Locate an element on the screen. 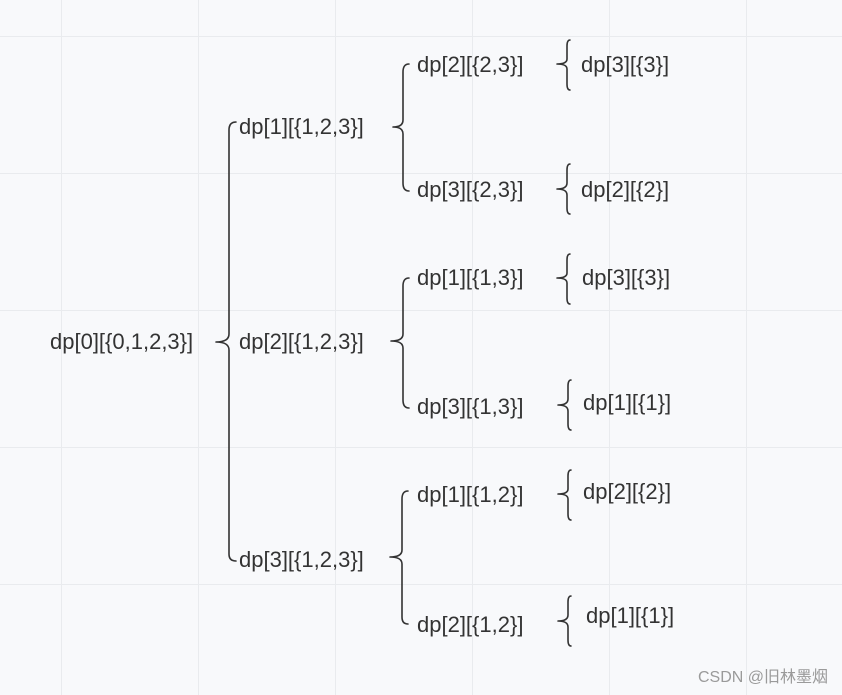  node-l3-b1: dp[3][{3}] is located at coordinates (626, 277).